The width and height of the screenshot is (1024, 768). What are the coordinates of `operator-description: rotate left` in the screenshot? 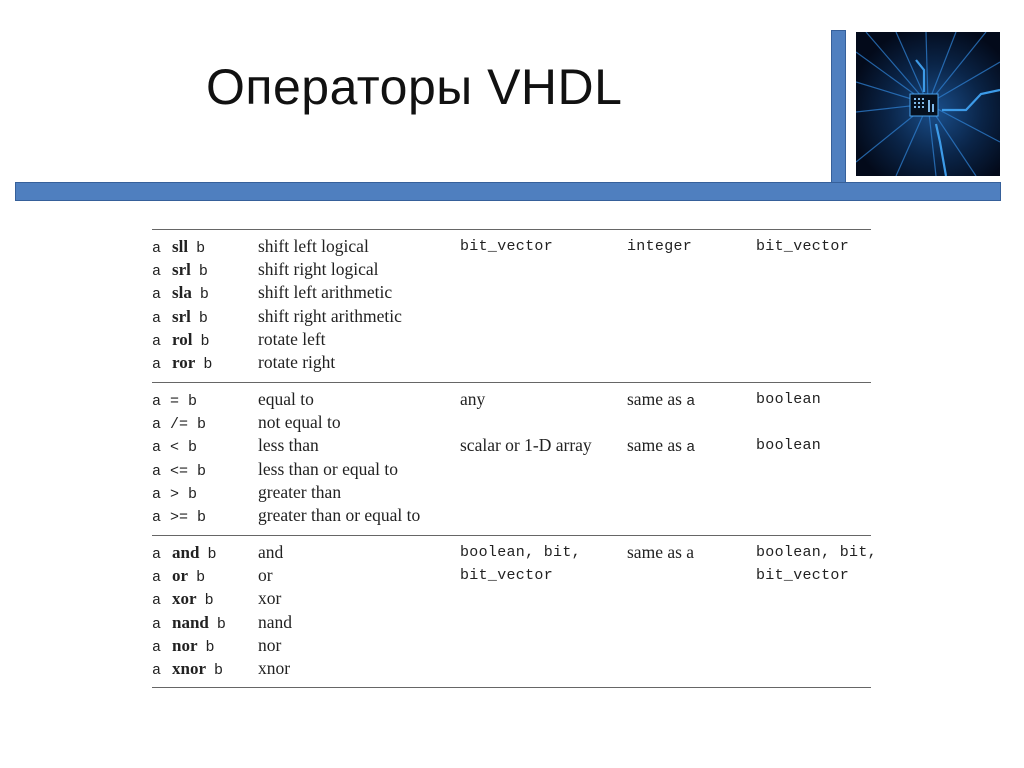 It's located at (292, 338).